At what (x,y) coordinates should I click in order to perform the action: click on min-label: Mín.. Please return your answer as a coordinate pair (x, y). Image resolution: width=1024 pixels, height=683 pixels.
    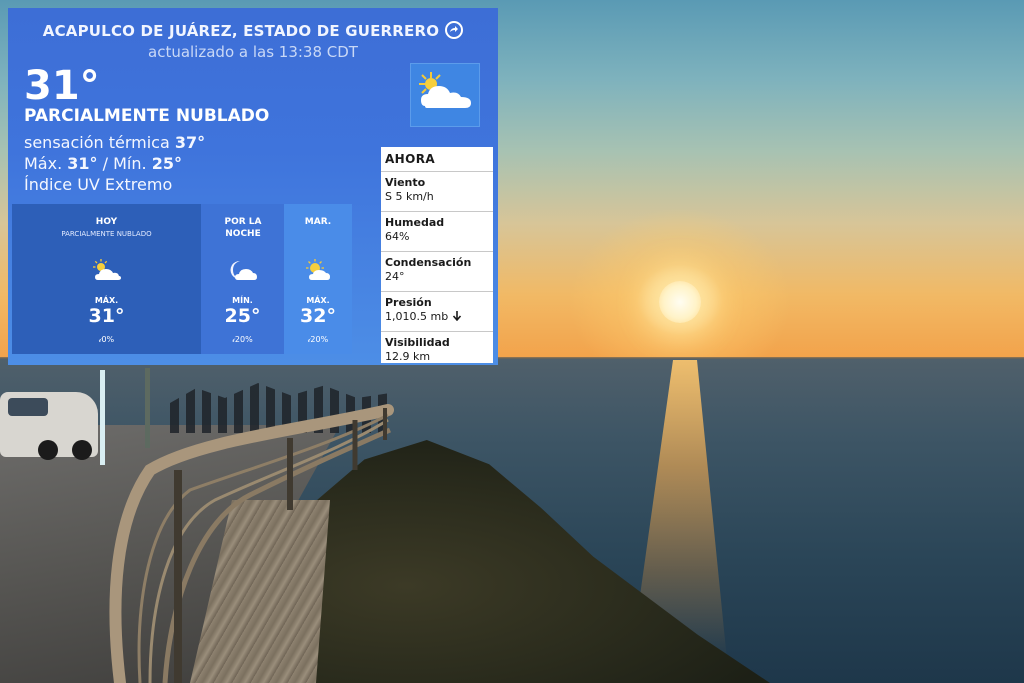
    Looking at the image, I should click on (130, 163).